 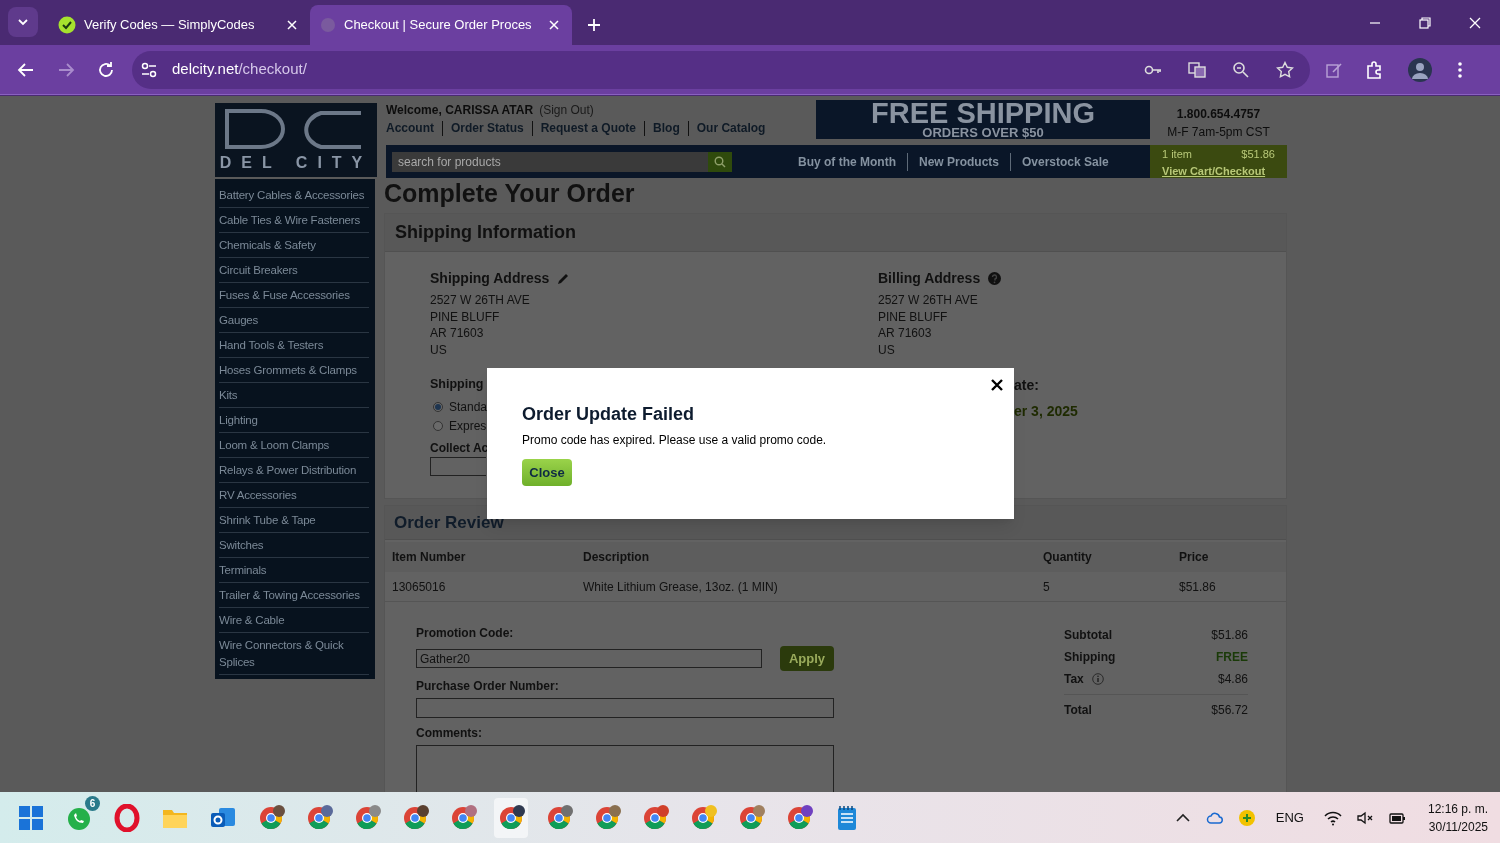 I want to click on column-header: Price, so click(x=1194, y=557).